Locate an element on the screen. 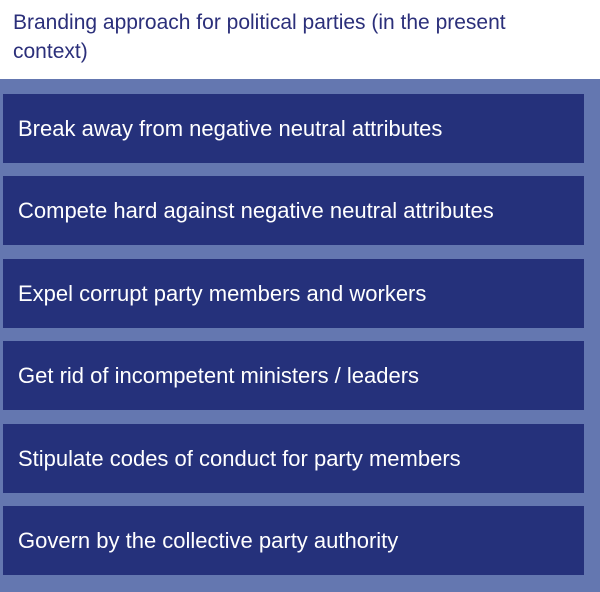 The width and height of the screenshot is (600, 592). approach-item-6: Govern by the collective party authority is located at coordinates (293, 540).